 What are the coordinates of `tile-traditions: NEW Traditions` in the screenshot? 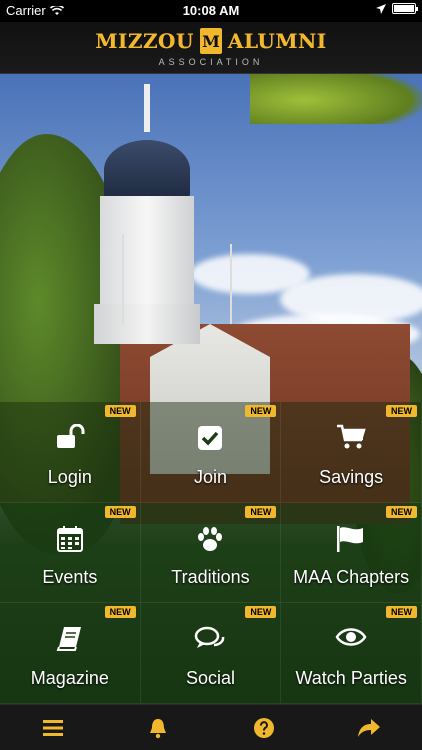 It's located at (211, 553).